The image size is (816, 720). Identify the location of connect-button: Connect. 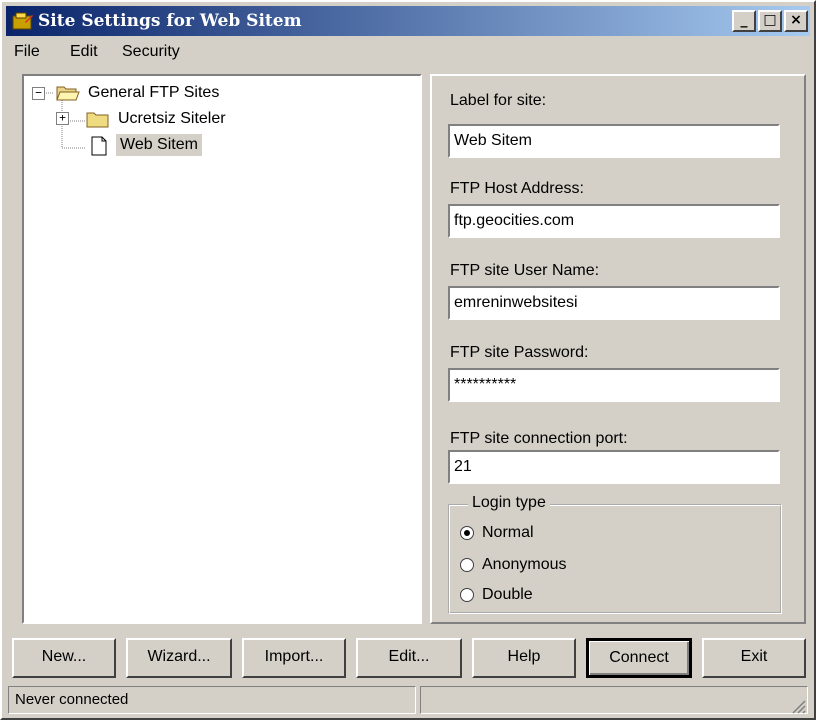
(639, 658).